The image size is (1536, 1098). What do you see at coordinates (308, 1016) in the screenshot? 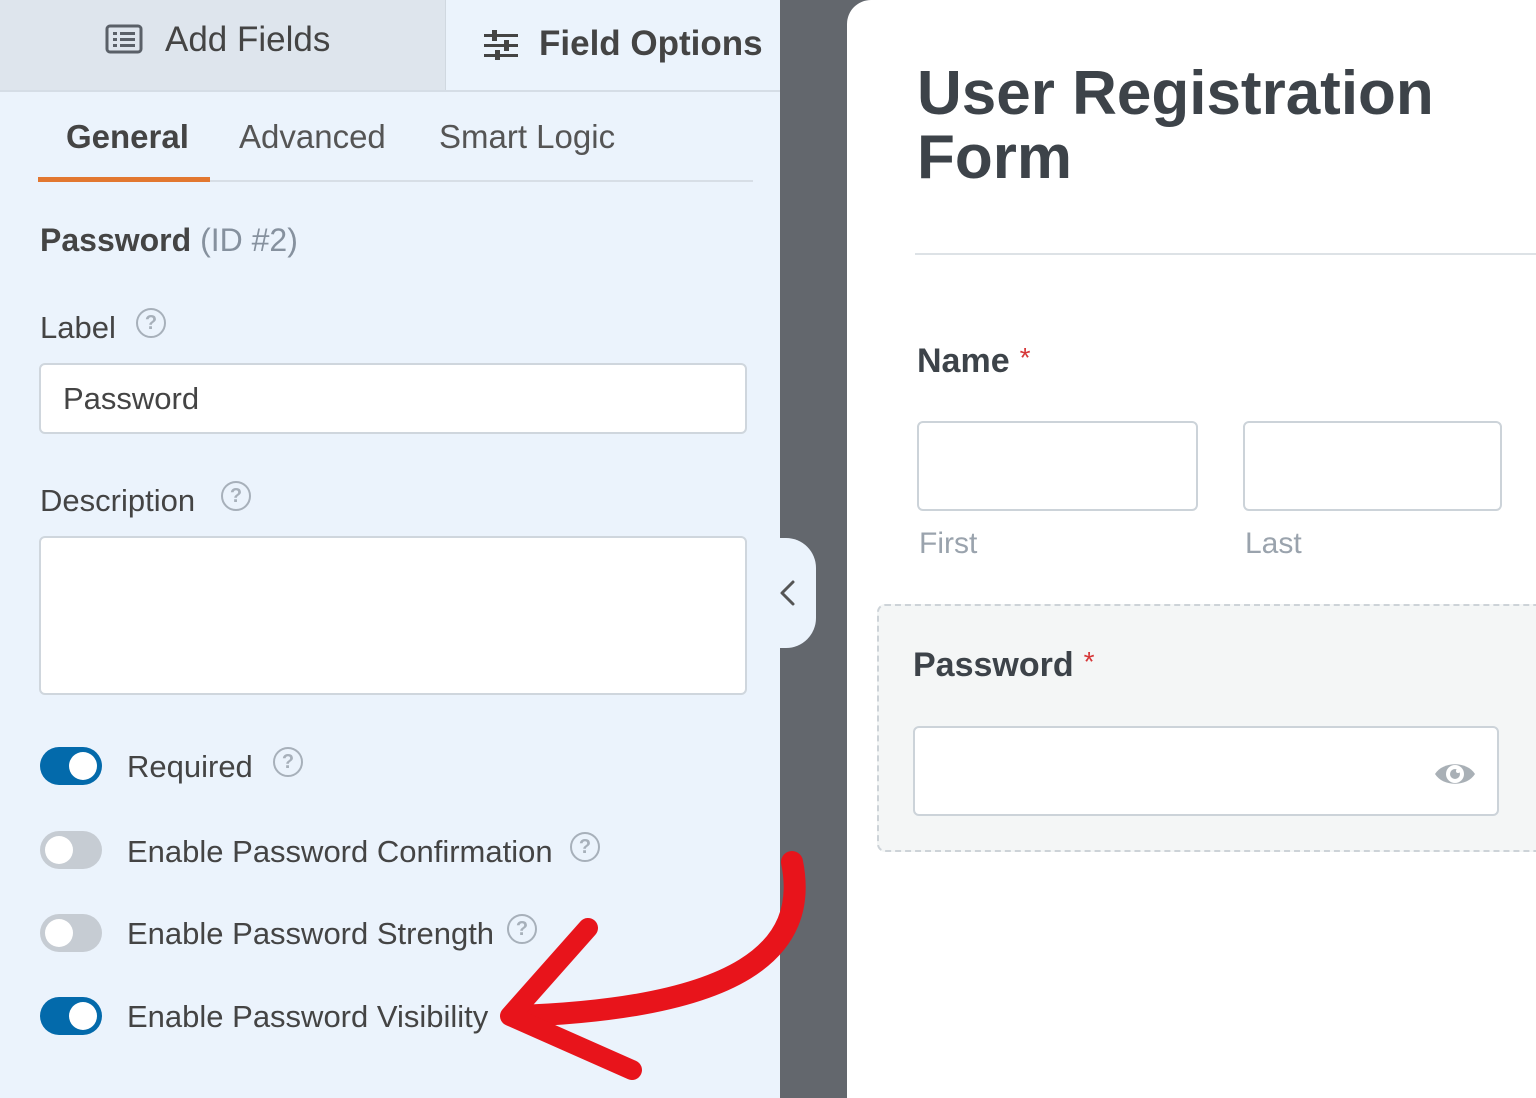
I see `toggle-password-visibility-label: Enable Password Visibility` at bounding box center [308, 1016].